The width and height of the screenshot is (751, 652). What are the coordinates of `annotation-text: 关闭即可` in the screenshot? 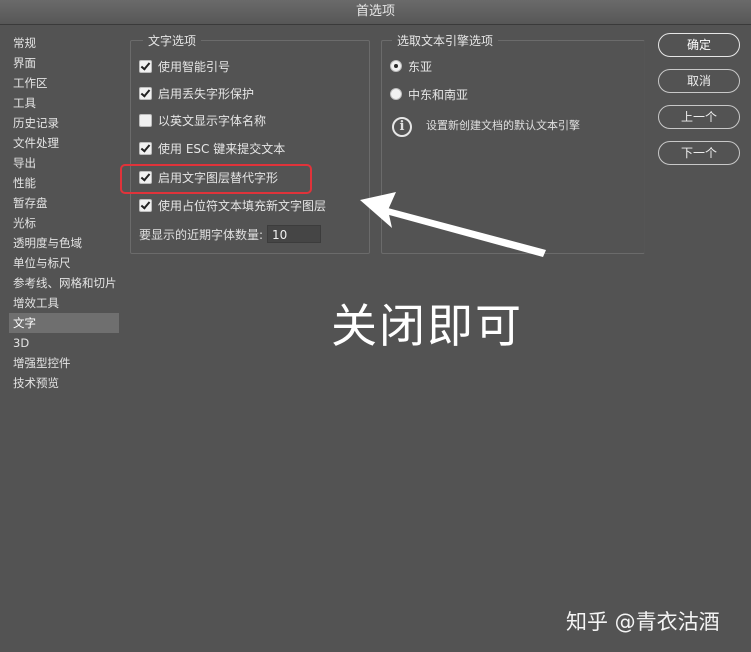 It's located at (427, 326).